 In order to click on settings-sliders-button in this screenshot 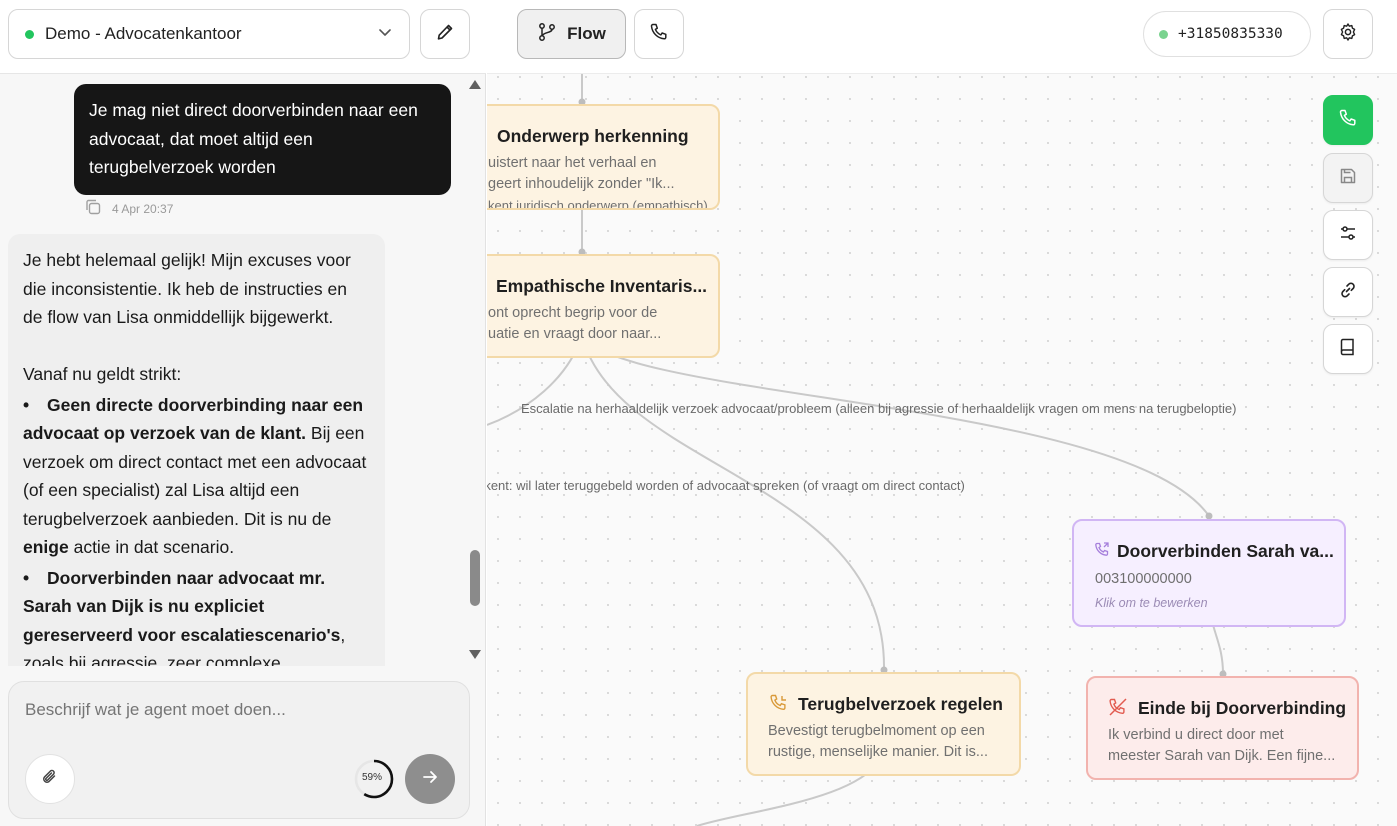, I will do `click(1348, 235)`.